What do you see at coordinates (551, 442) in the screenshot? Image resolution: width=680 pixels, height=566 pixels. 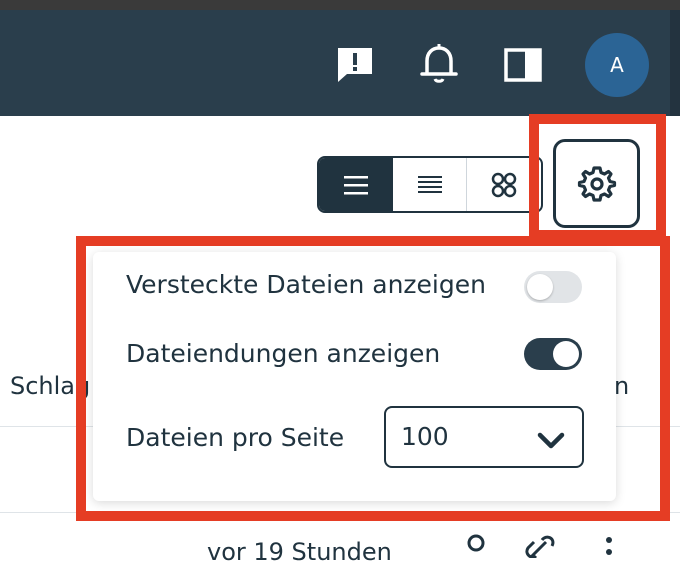 I see `chevron-down-icon` at bounding box center [551, 442].